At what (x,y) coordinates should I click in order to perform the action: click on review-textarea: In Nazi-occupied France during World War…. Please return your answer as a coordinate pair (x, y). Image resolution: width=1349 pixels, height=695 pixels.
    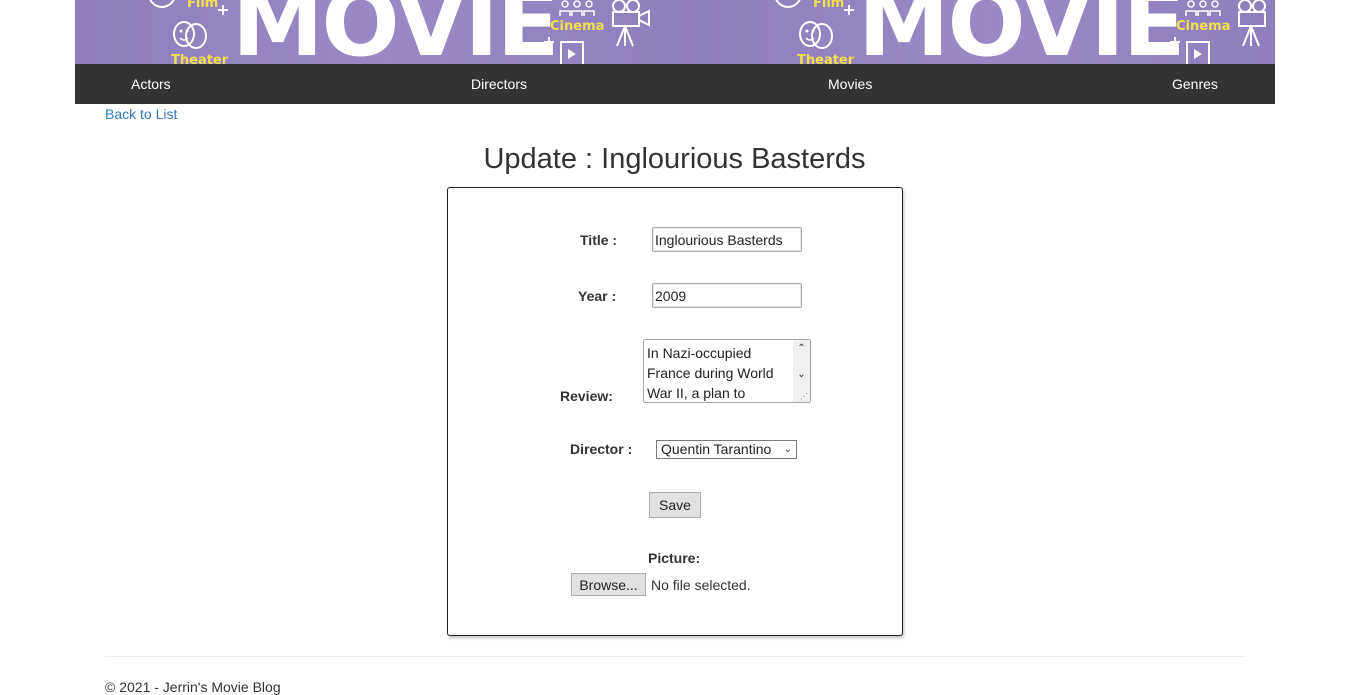
    Looking at the image, I should click on (727, 371).